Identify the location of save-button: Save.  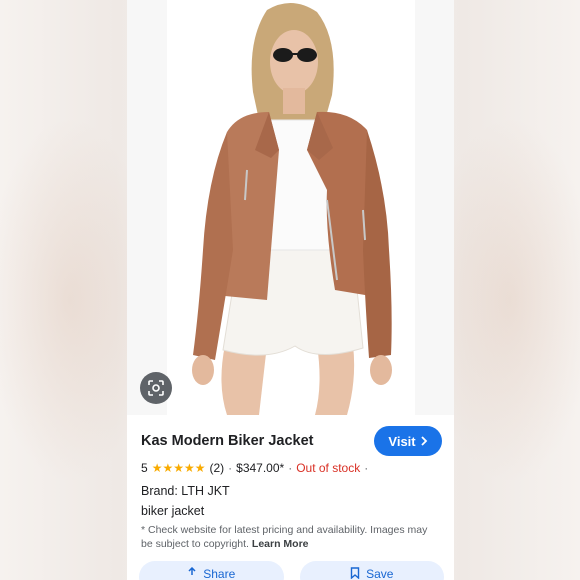
(371, 570).